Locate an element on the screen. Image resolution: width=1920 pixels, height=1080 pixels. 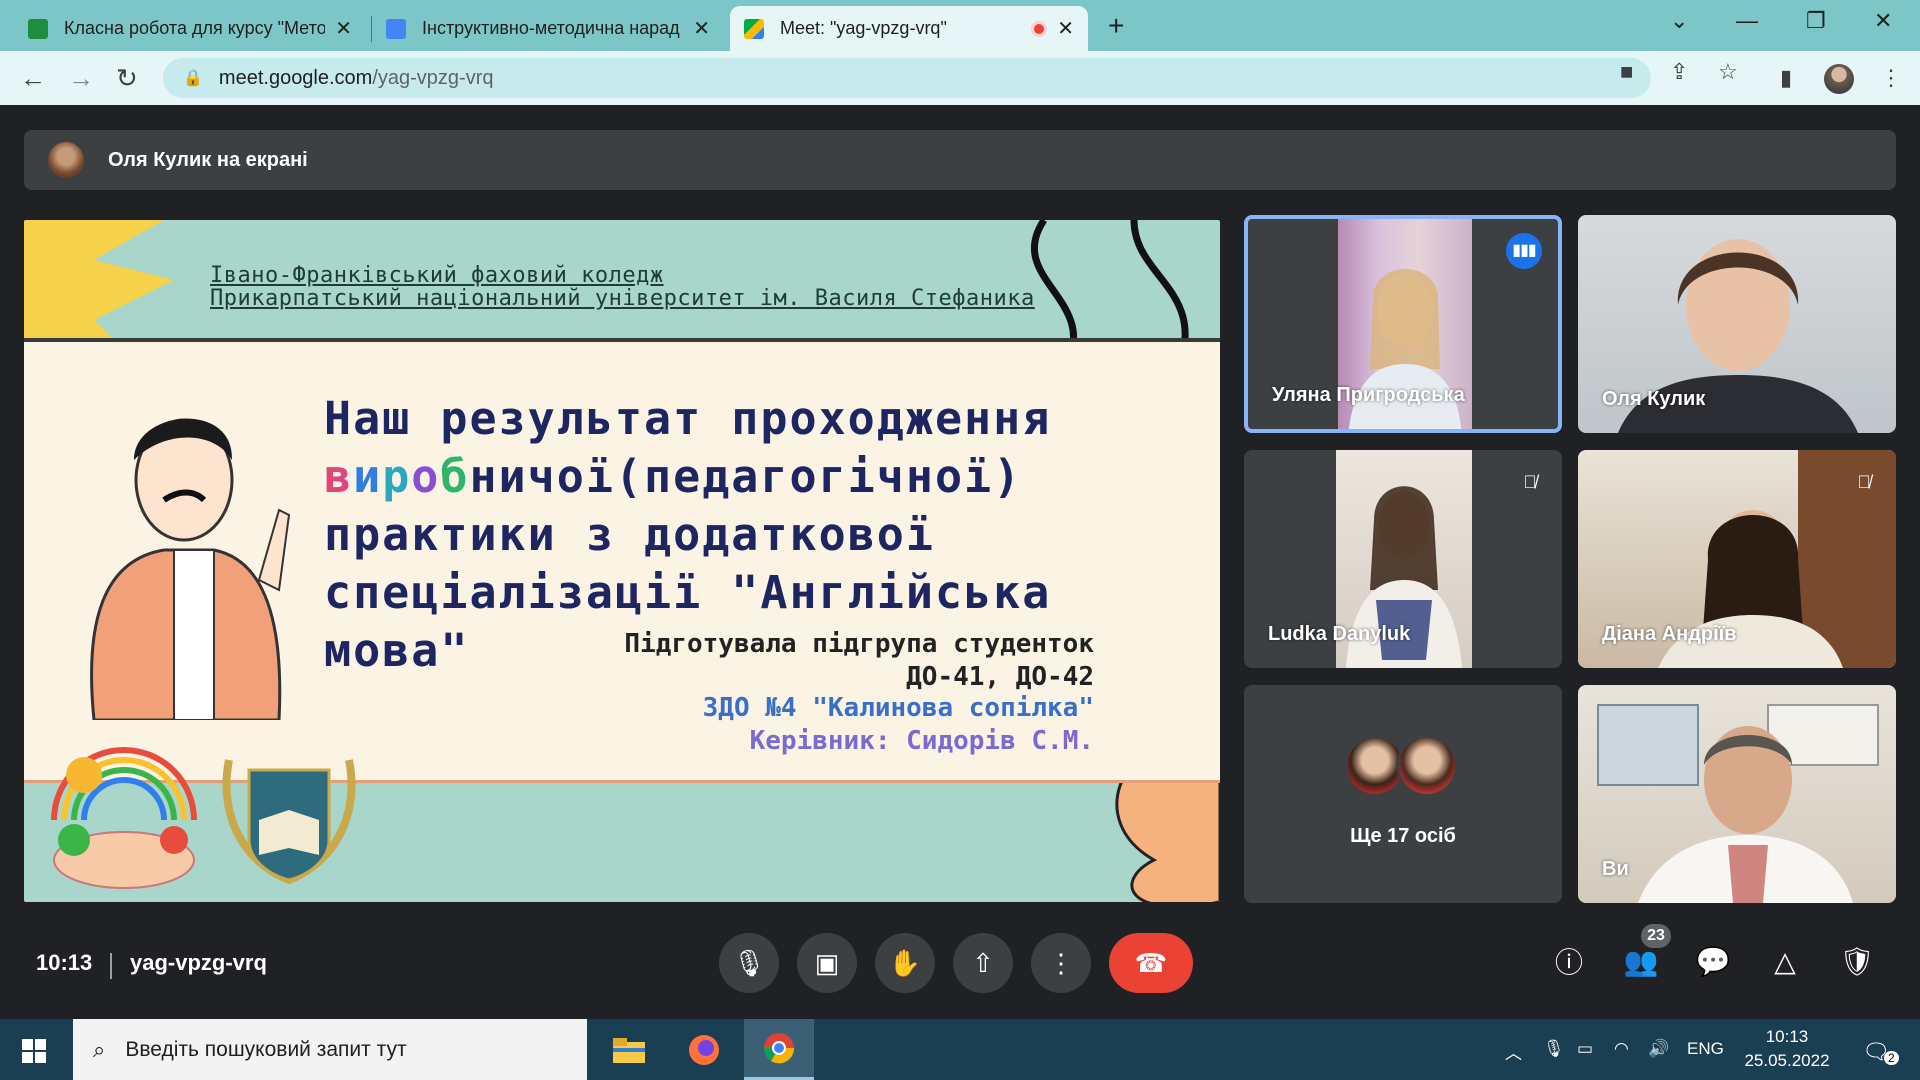
speaking-indicator-icon: ▮▮▮ is located at coordinates (1524, 251).